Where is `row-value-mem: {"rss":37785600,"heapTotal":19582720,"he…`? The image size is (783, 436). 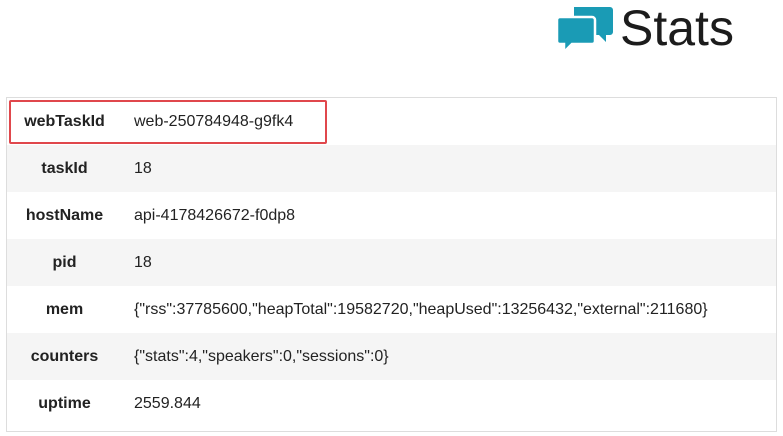
row-value-mem: {"rss":37785600,"heapTotal":19582720,"he… is located at coordinates (421, 309).